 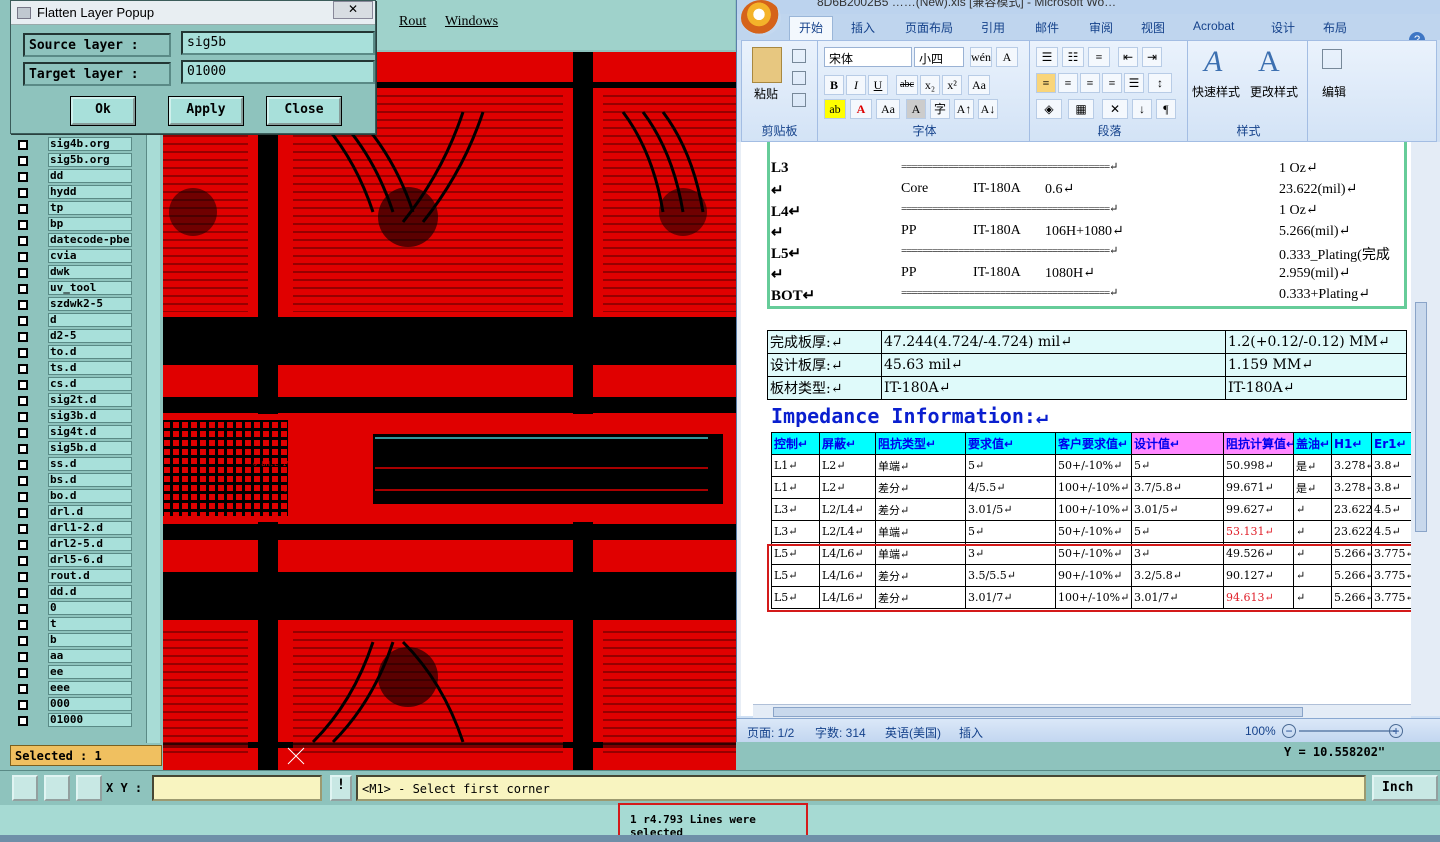 I want to click on layer-row: sig2t.d, so click(x=73, y=400).